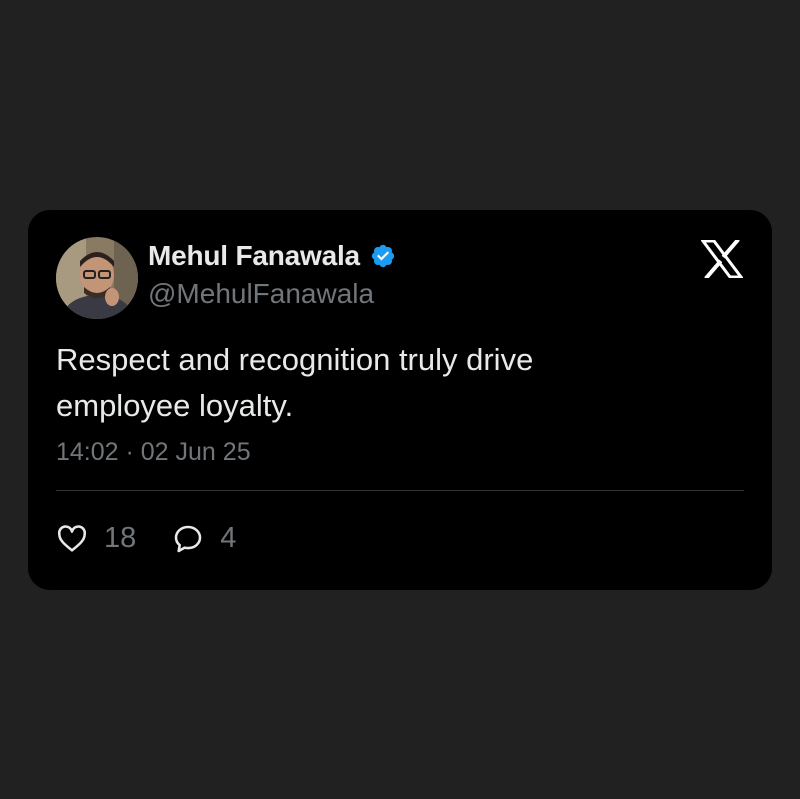 This screenshot has width=800, height=799. Describe the element at coordinates (97, 278) in the screenshot. I see `avatar` at that location.